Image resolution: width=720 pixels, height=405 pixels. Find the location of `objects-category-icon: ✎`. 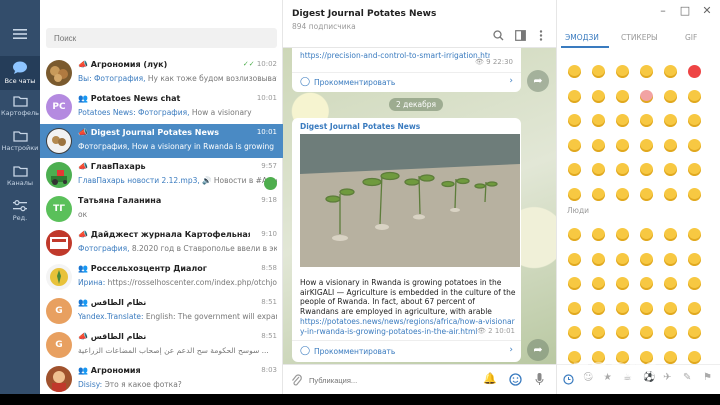

objects-category-icon: ✎ is located at coordinates (687, 377).